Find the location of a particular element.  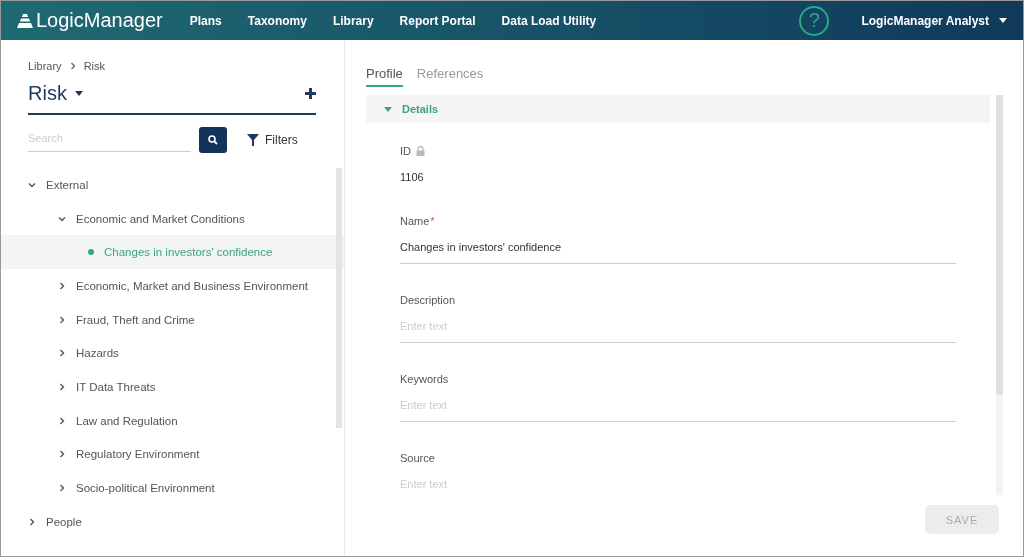

field-value: 1106 is located at coordinates (412, 177).